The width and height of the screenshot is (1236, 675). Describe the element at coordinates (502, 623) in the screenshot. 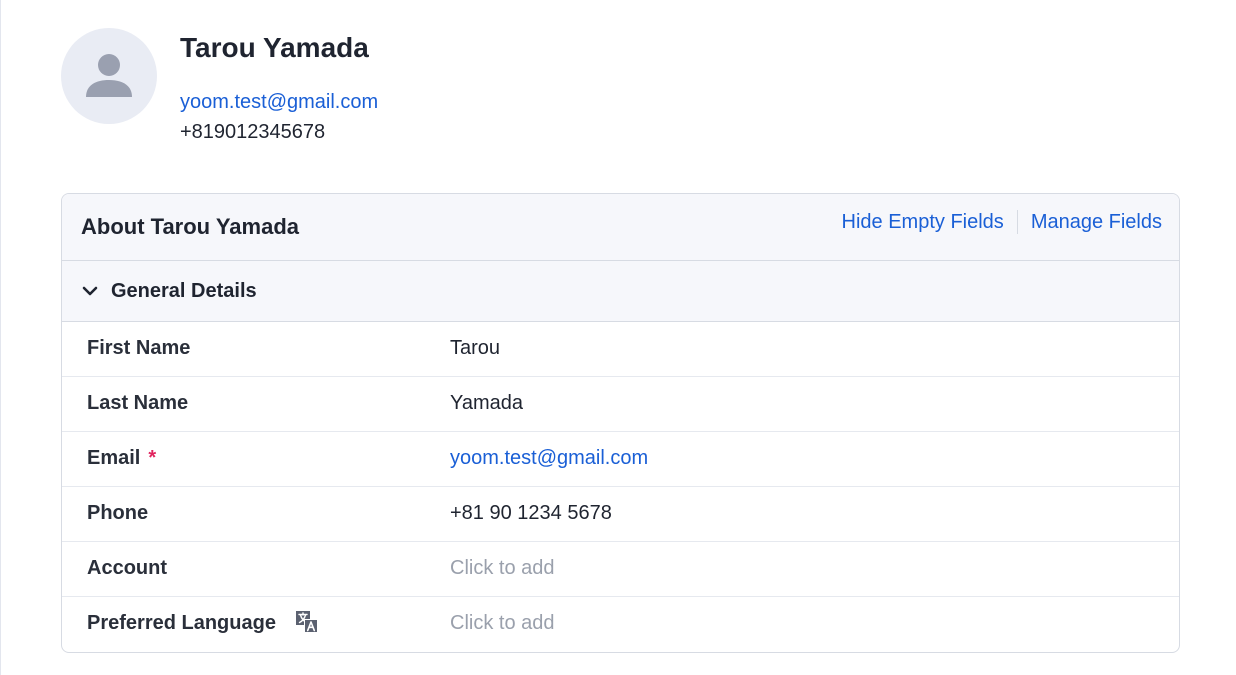

I see `field-value-preferred-language: Click to add` at that location.